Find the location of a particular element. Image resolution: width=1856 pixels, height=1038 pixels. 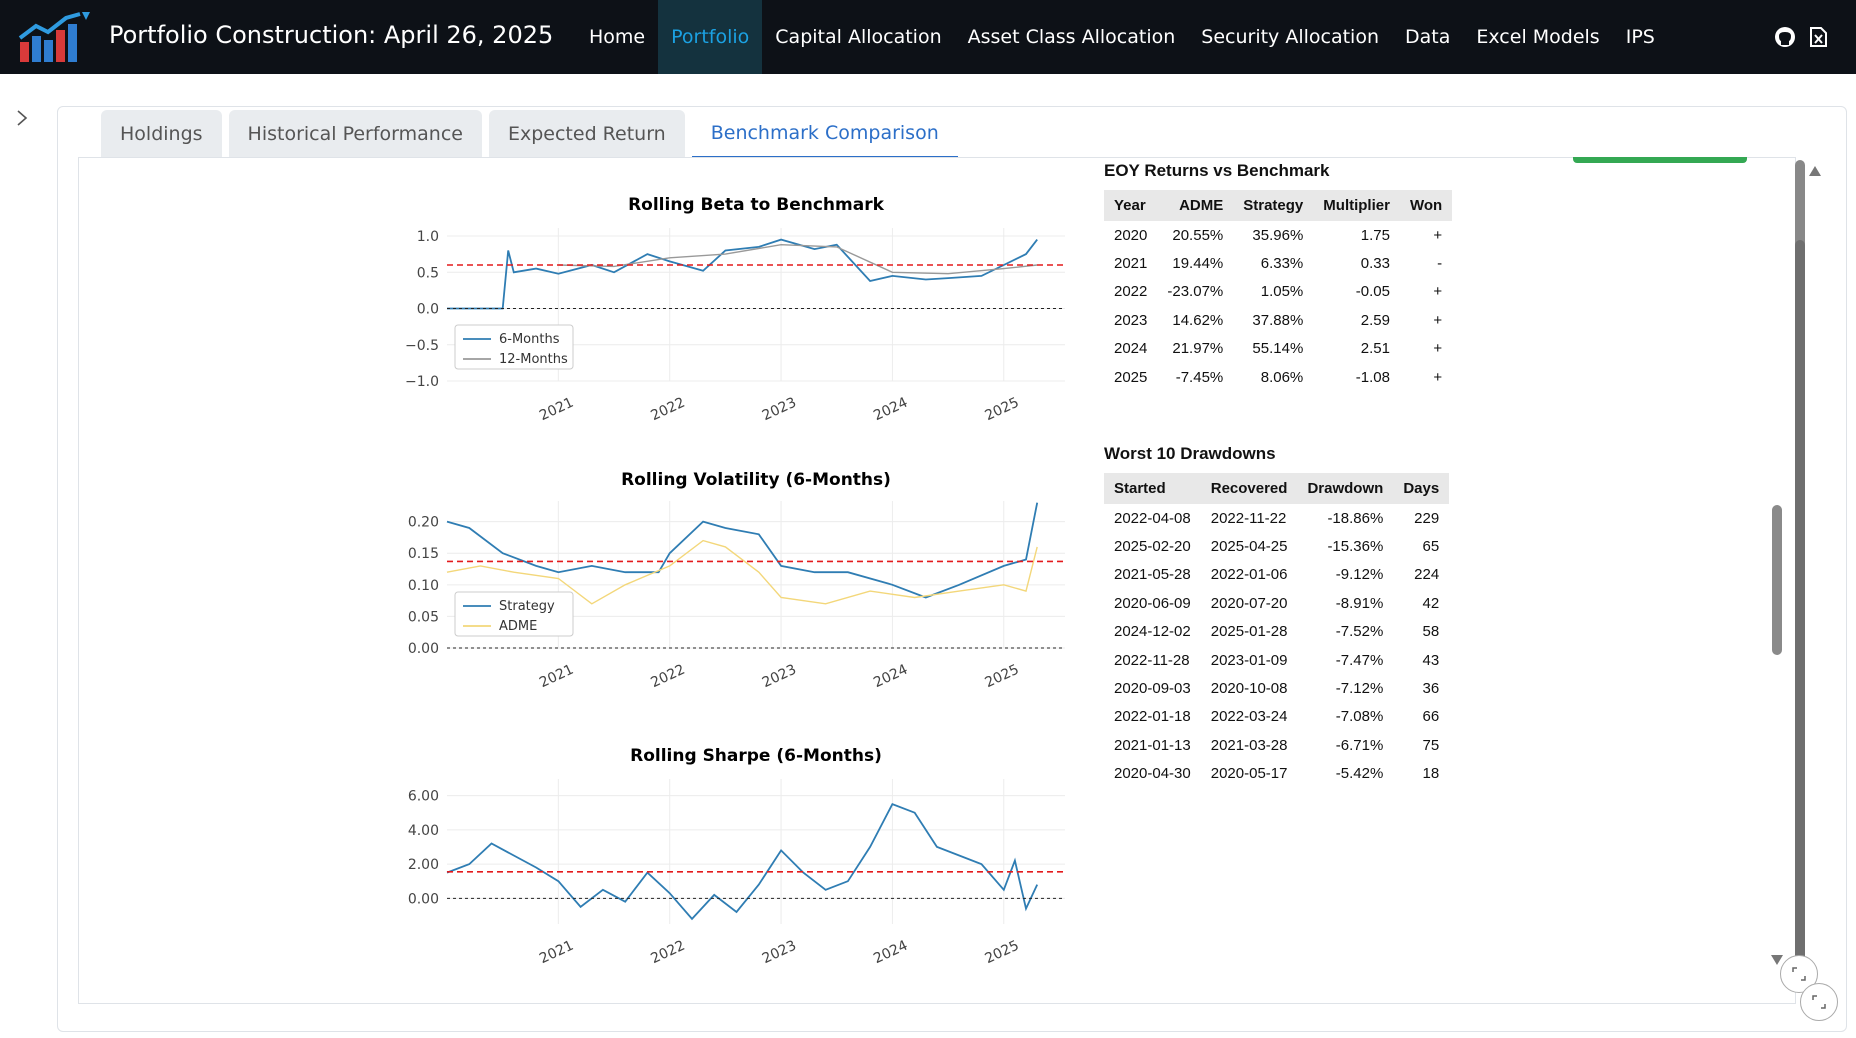

y-tick-label: 1.0 is located at coordinates (428, 237).